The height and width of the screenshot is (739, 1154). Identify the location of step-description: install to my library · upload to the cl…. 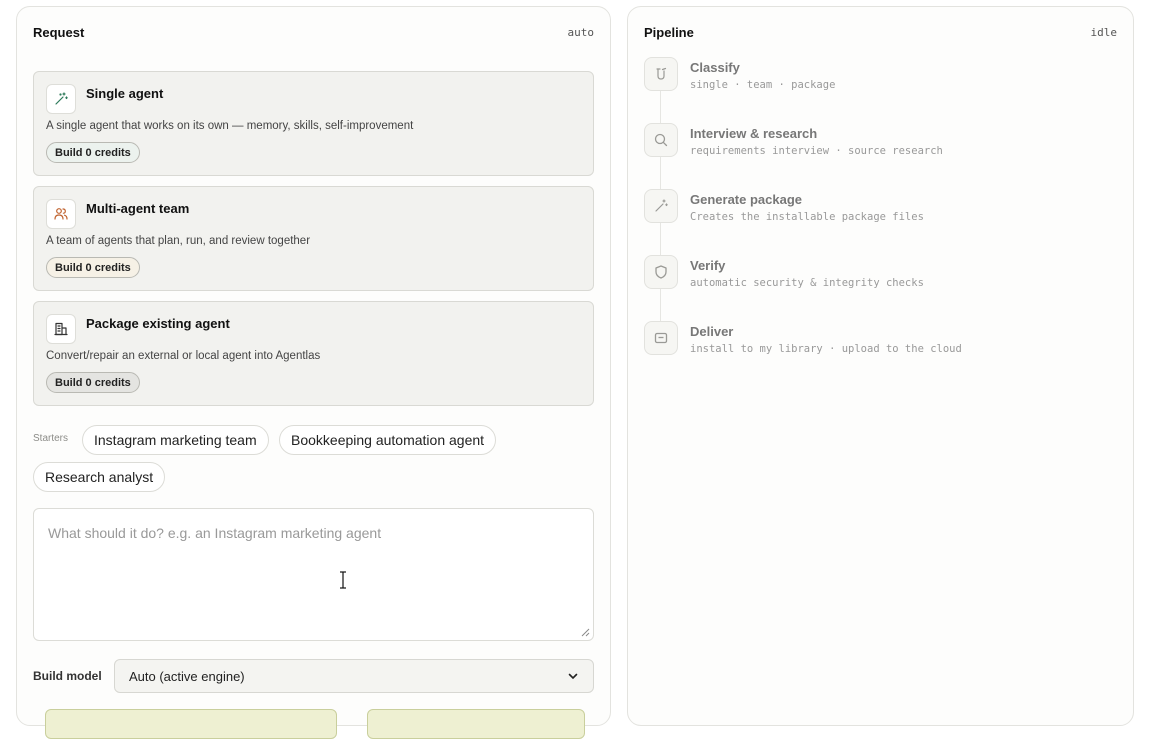
(826, 349).